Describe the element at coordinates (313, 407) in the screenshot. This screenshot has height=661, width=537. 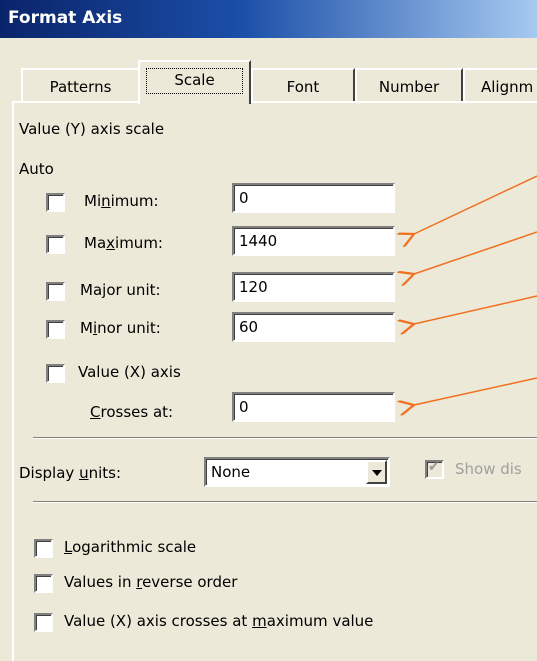
I see `crosses-at-field: 0` at that location.